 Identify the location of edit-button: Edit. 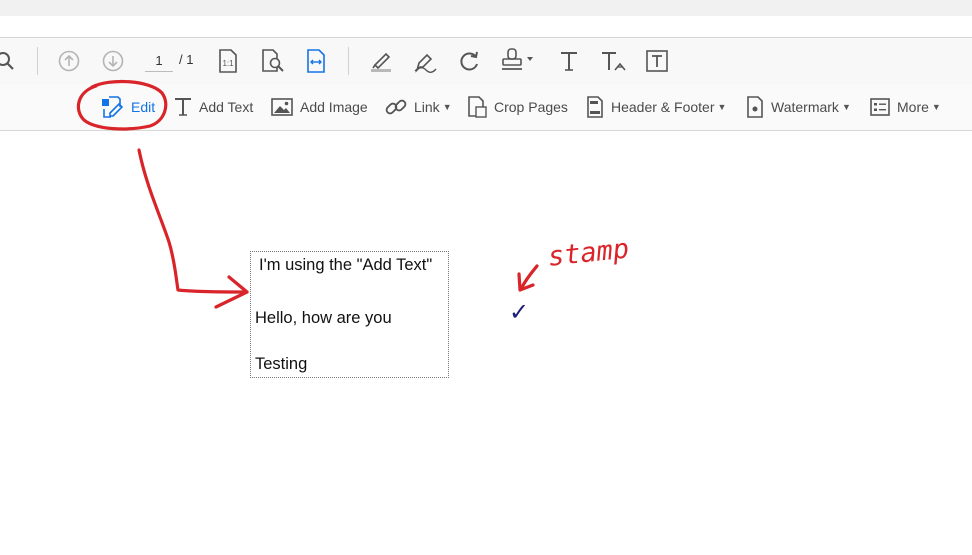
(127, 107).